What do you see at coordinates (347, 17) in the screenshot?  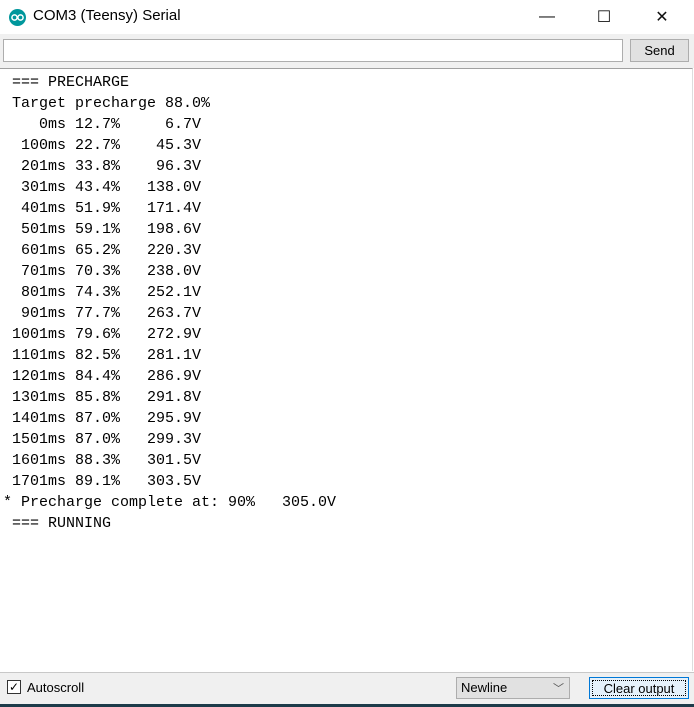 I see `title-bar: COM3 (Teensy) Serial — ☐ ✕` at bounding box center [347, 17].